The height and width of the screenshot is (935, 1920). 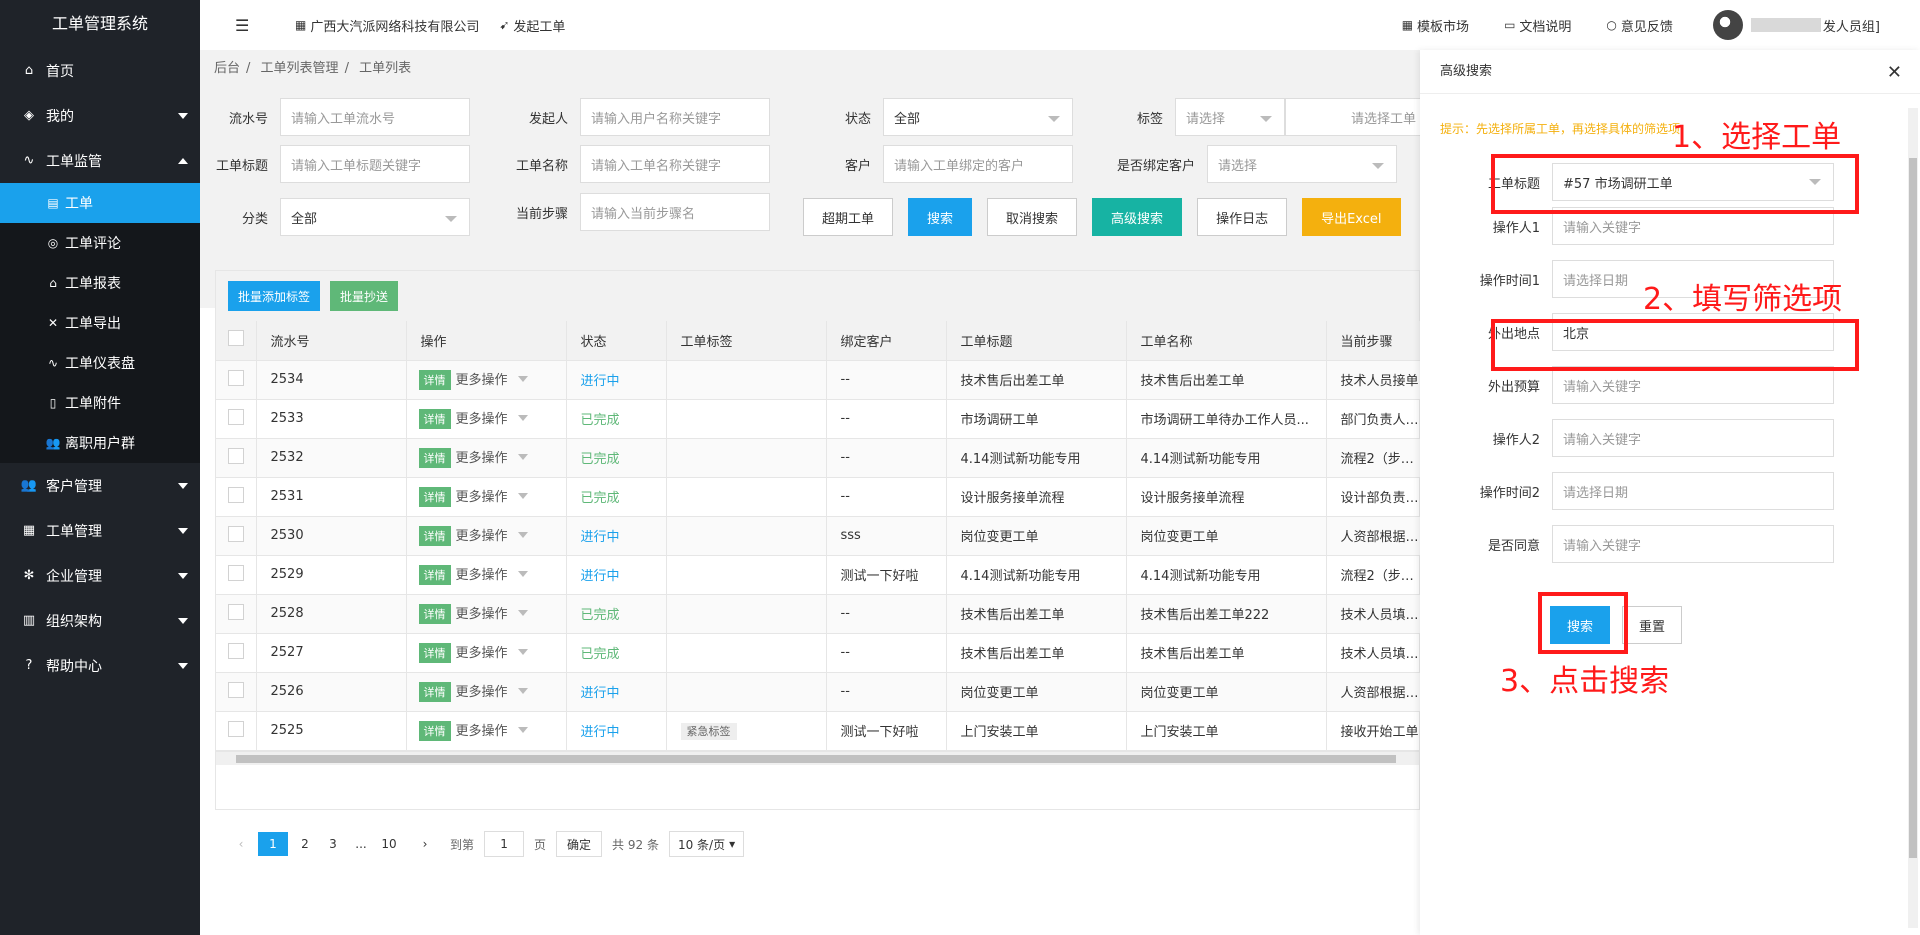 I want to click on sidebar-item-ticket-manage: ▦ 工单管理, so click(x=100, y=530).